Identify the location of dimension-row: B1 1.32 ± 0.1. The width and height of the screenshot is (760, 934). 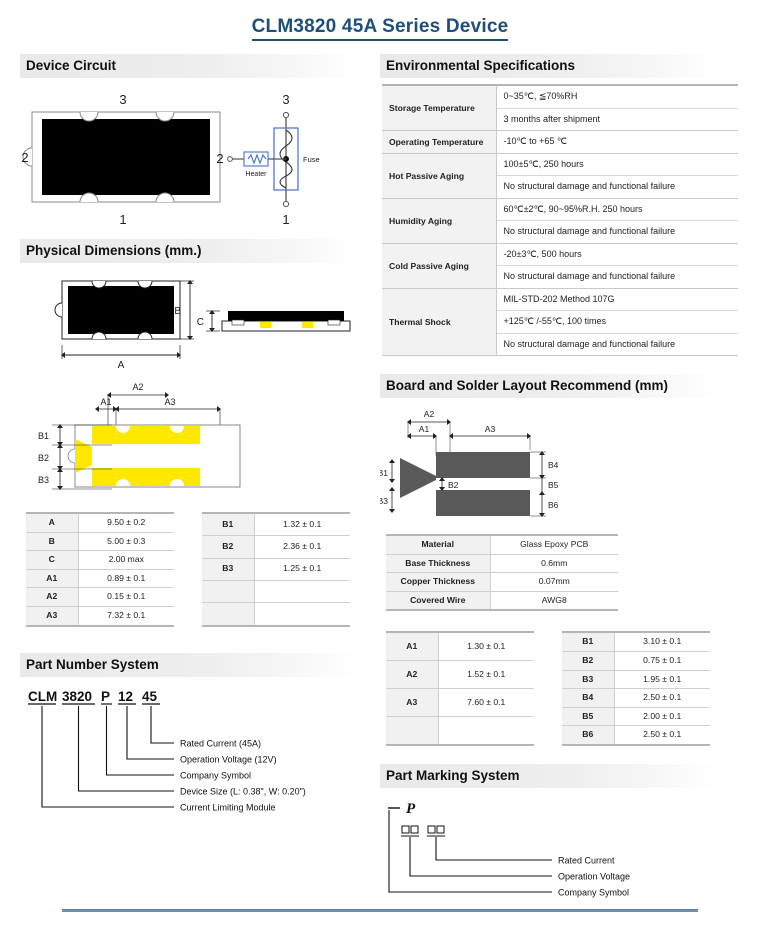
(276, 524).